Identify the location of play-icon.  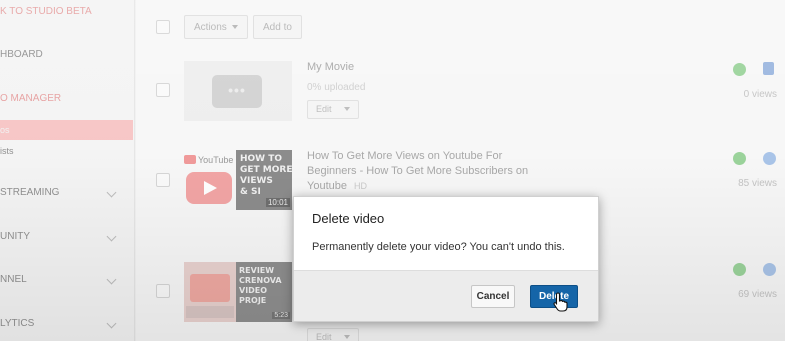
(209, 188).